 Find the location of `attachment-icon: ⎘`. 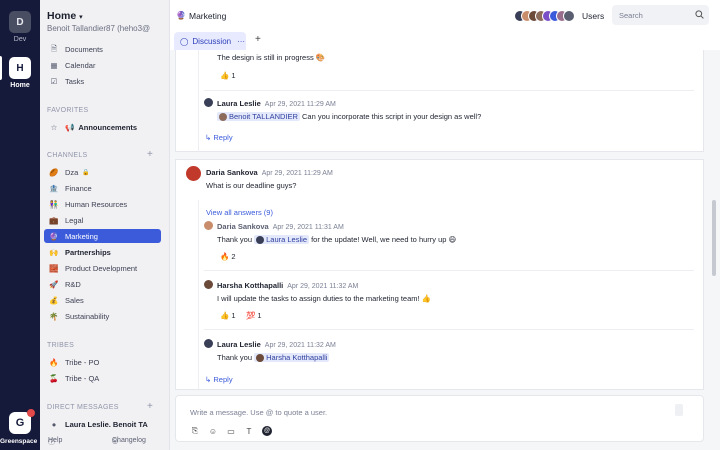

attachment-icon: ⎘ is located at coordinates (195, 431).